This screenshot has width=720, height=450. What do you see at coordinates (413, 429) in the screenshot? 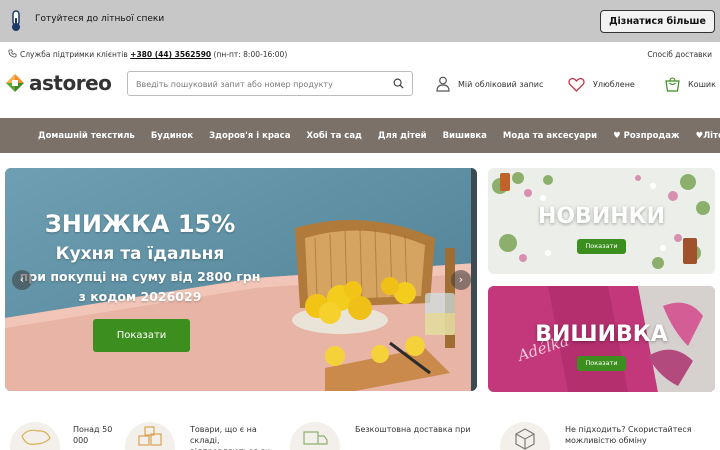
I see `feature-free-delivery-text: Безкоштовна доставка при` at bounding box center [413, 429].